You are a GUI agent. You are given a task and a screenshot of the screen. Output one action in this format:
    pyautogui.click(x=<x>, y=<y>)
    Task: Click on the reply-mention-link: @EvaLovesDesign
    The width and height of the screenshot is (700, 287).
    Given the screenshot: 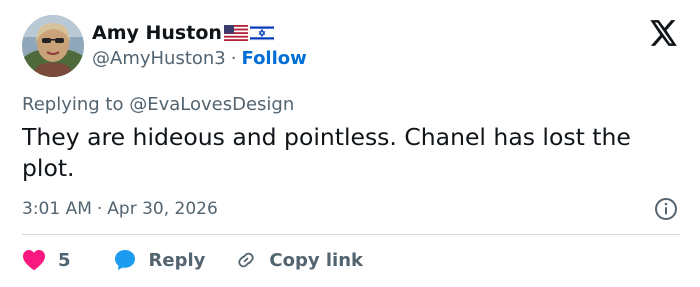 What is the action you would take?
    pyautogui.click(x=211, y=104)
    